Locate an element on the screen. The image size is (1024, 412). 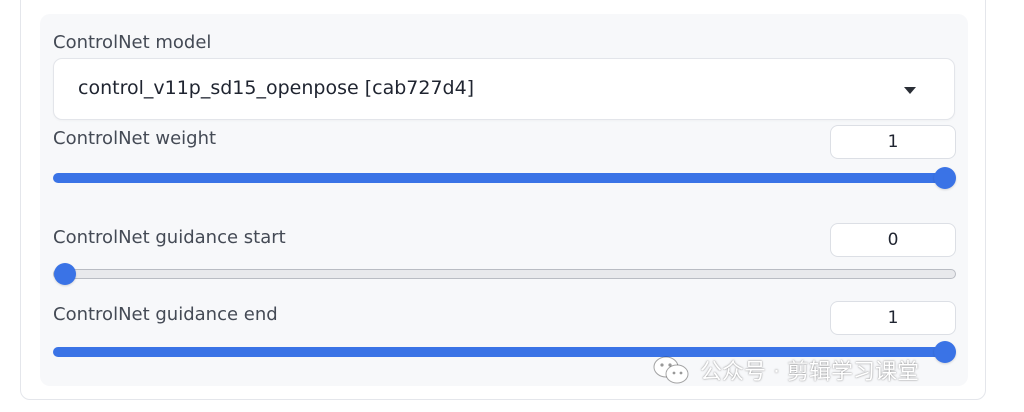
watermark: 公众号 · 剪辑学习课堂 is located at coordinates (785, 370).